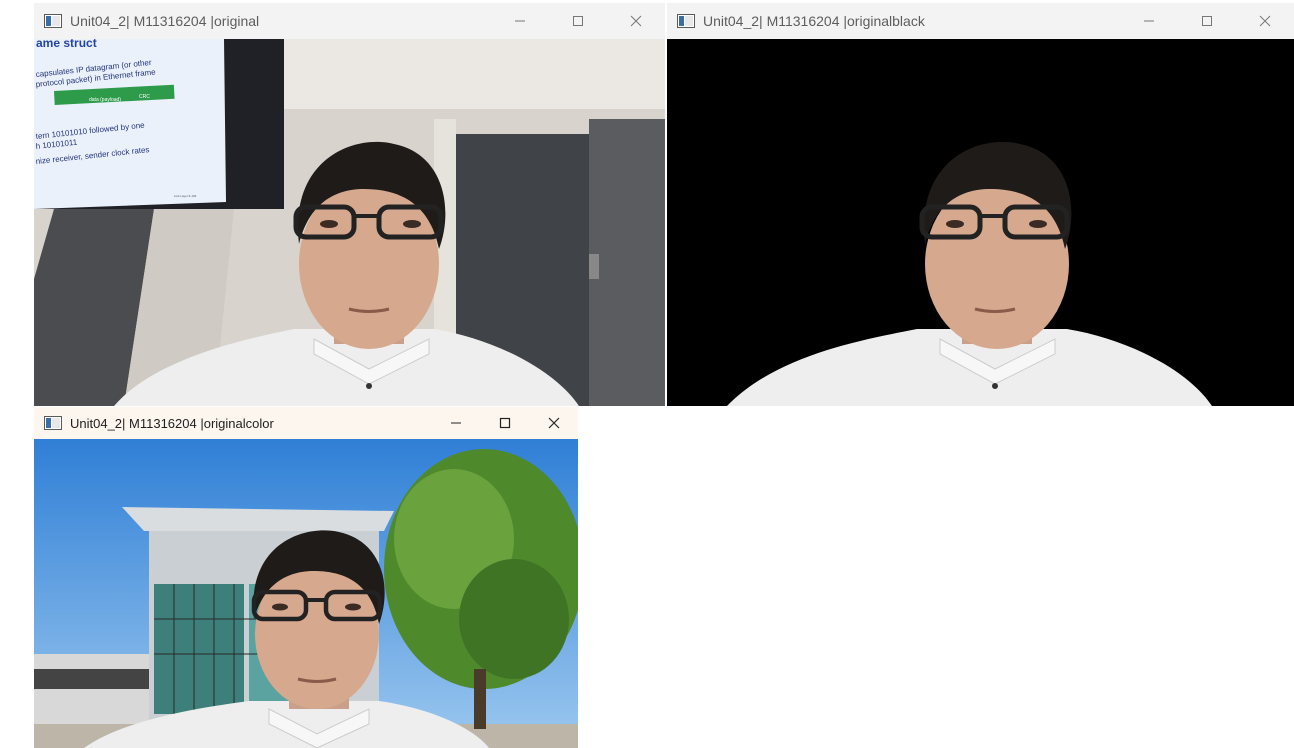 This screenshot has height=748, width=1294. What do you see at coordinates (144, 97) in the screenshot?
I see `slide-bar-label-crc: CRC` at bounding box center [144, 97].